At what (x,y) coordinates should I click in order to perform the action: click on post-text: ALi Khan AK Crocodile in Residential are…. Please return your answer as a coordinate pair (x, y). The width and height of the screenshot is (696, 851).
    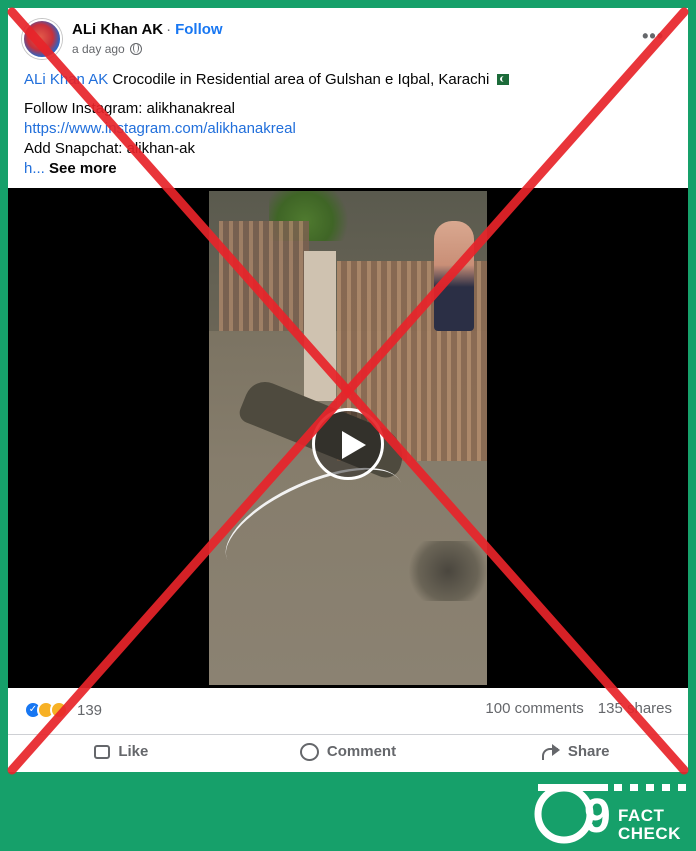
    Looking at the image, I should click on (349, 124).